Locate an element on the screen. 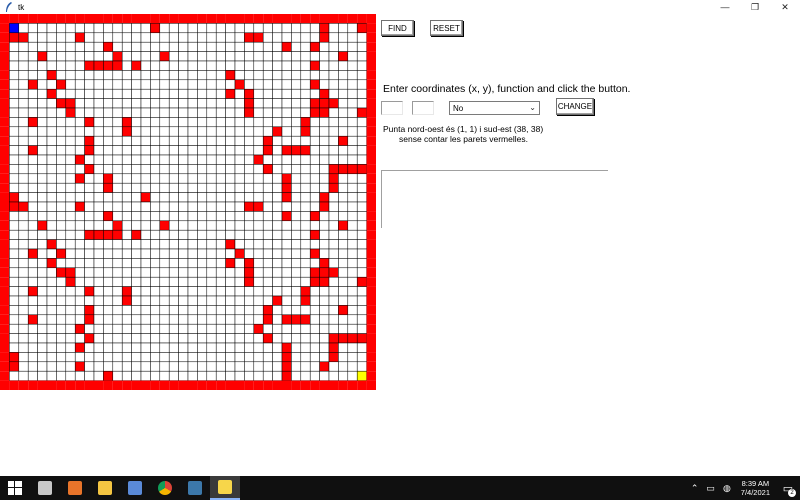 The height and width of the screenshot is (500, 800). taskbar-python-tk-button is located at coordinates (225, 488).